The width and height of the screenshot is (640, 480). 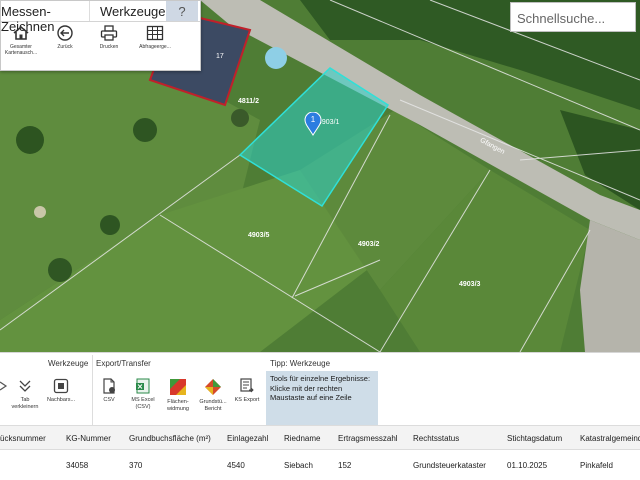 I want to click on flaechenwidmung-label: Flächen-widmung, so click(x=177, y=405).